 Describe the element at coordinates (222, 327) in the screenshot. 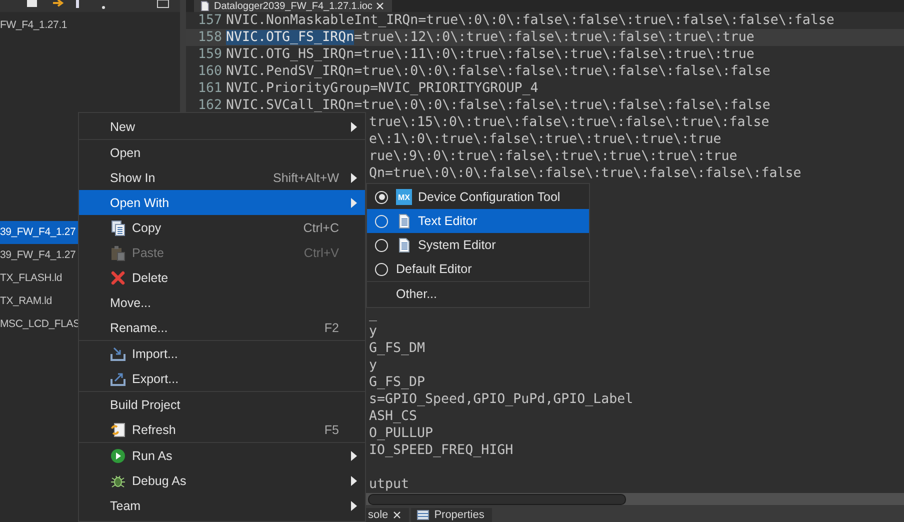

I see `menu-item: Rename... F2` at that location.